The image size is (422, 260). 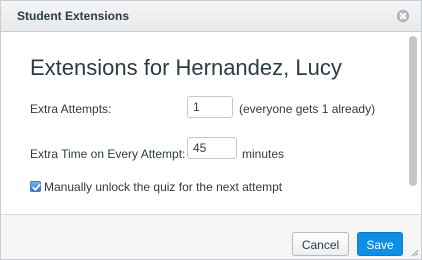 What do you see at coordinates (210, 107) in the screenshot?
I see `extra-attempts-input` at bounding box center [210, 107].